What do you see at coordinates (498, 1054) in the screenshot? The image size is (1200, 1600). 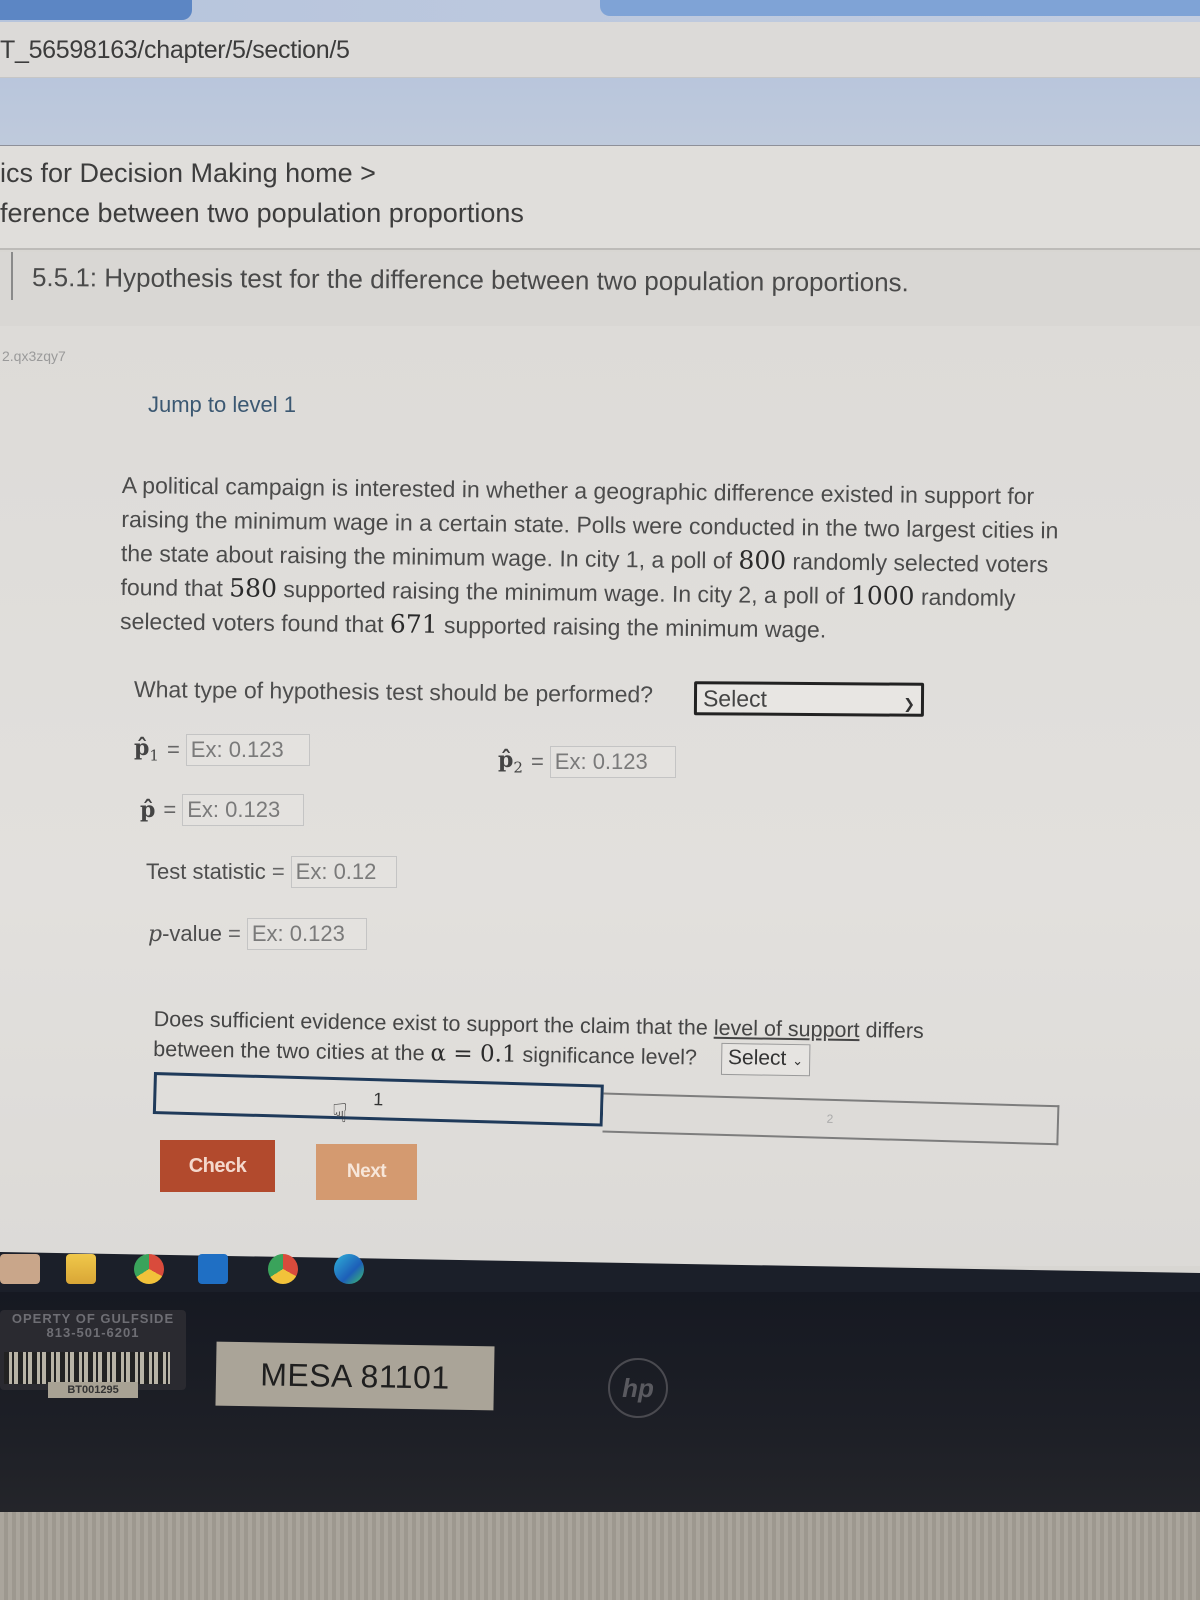 I see `alpha-value: 0.1` at bounding box center [498, 1054].